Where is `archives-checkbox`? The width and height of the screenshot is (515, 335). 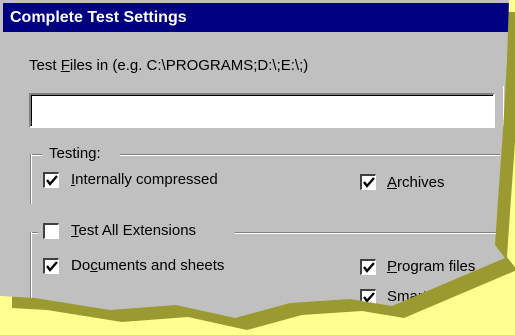
archives-checkbox is located at coordinates (368, 182).